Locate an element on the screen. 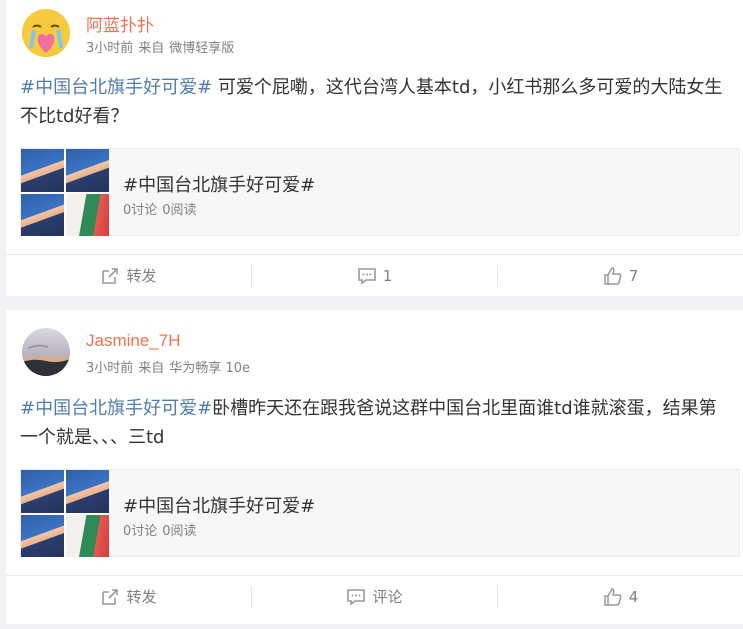  post-source: 华为畅享 10e is located at coordinates (209, 368).